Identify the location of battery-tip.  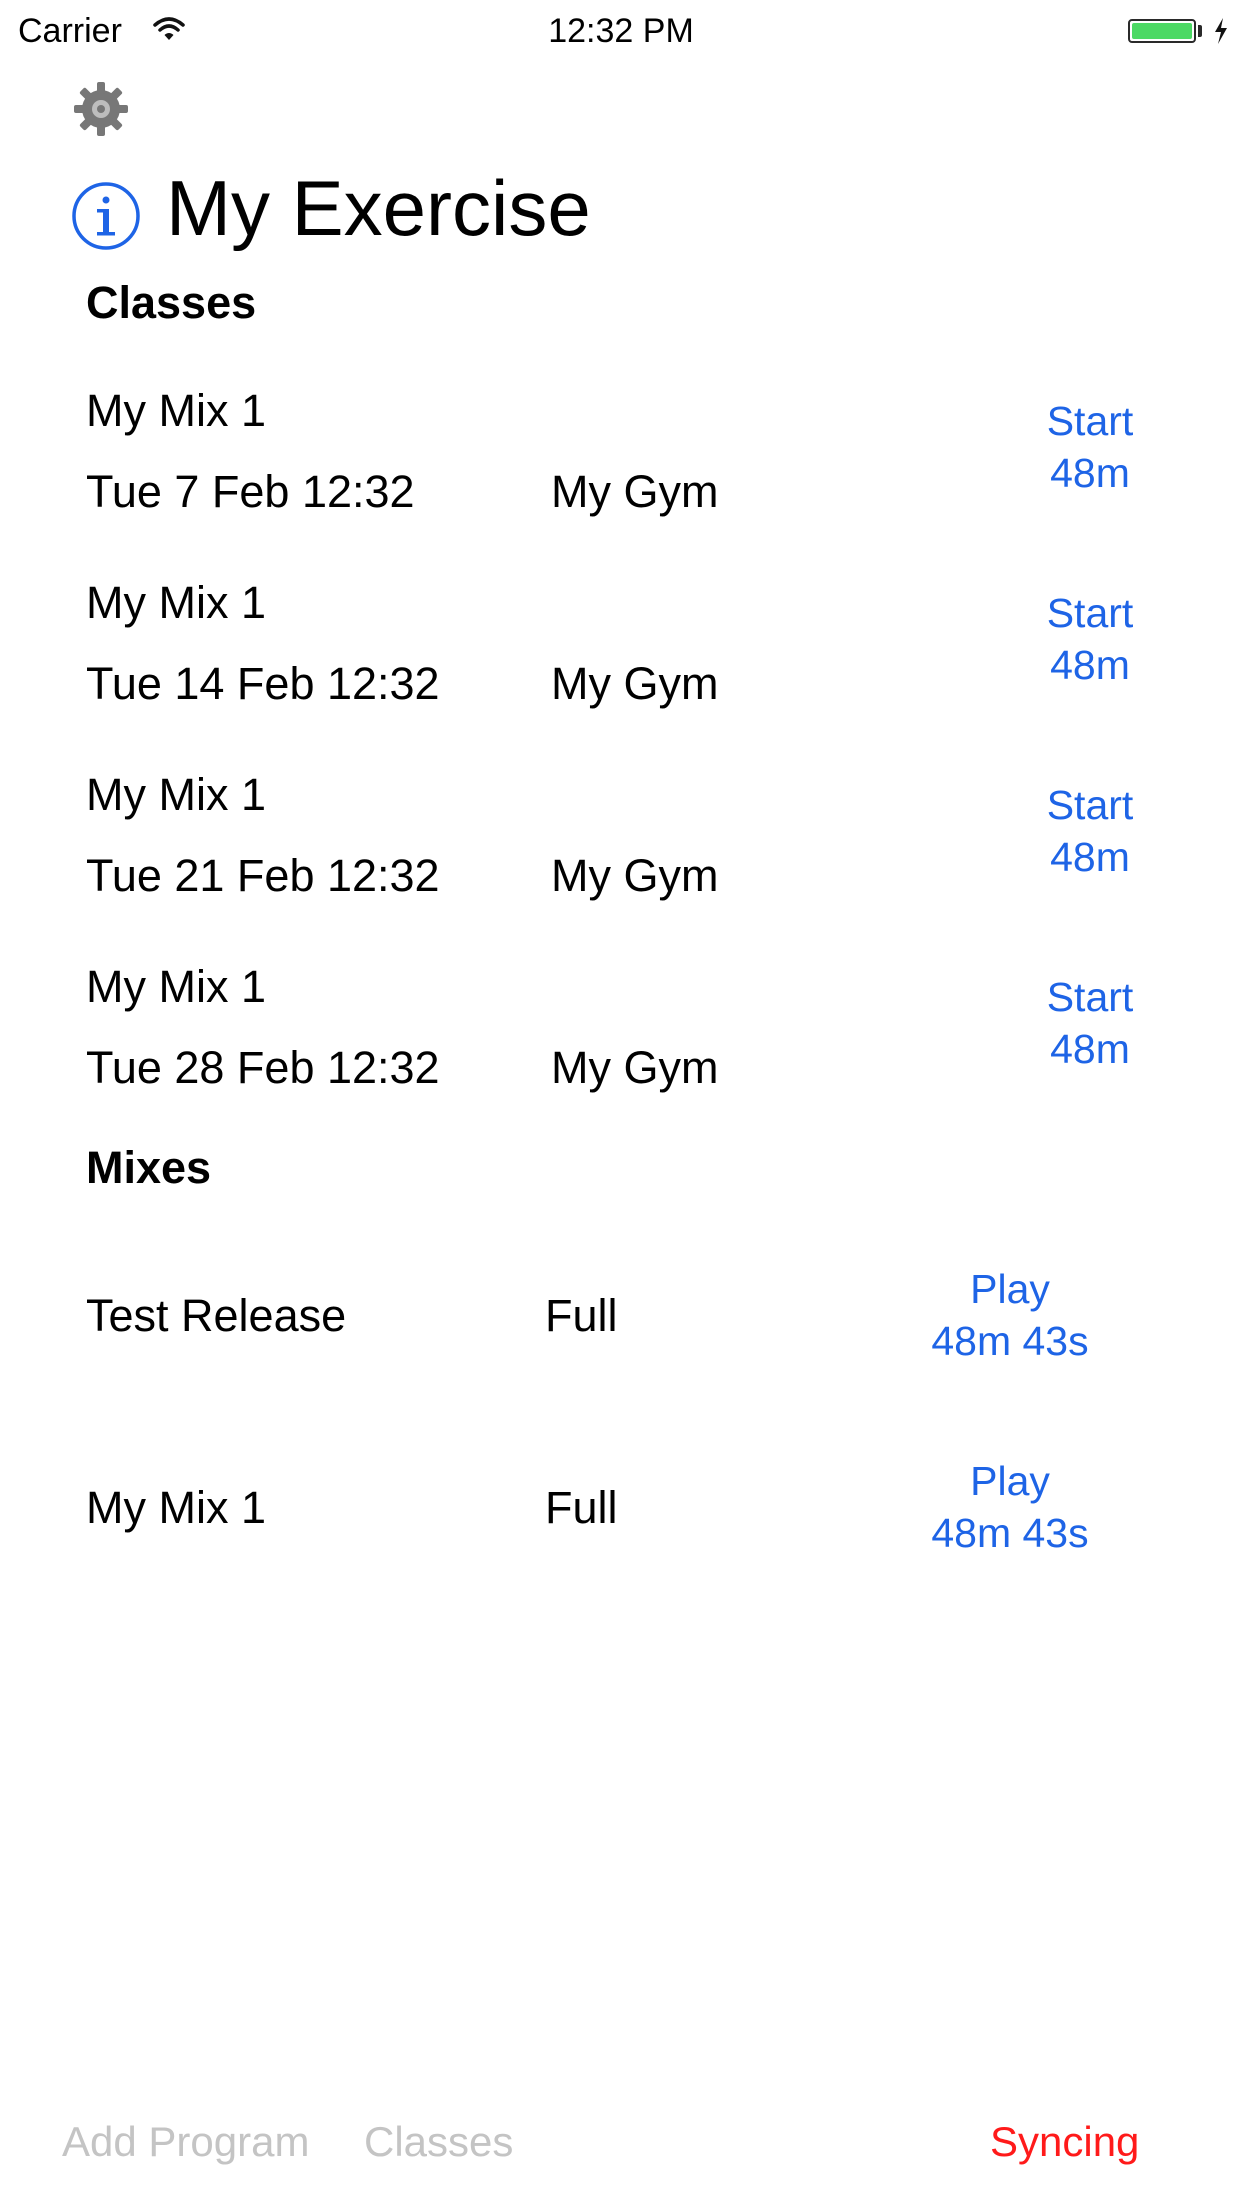
(1200, 31).